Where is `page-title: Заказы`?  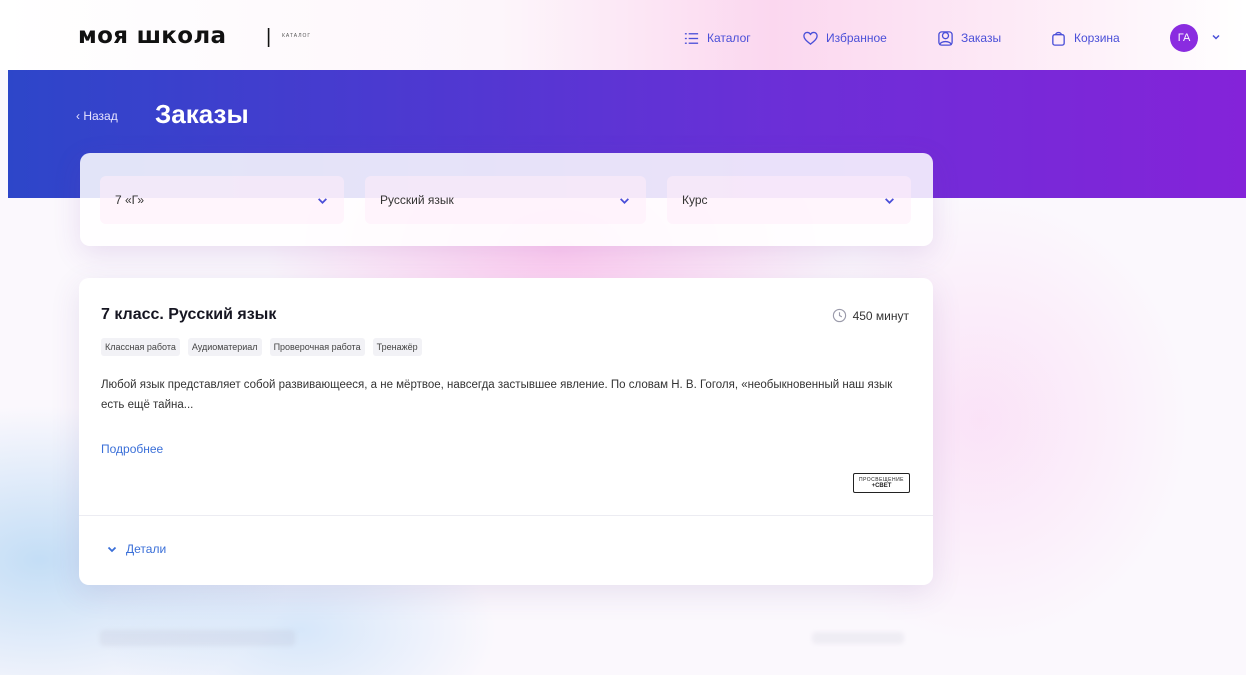
page-title: Заказы is located at coordinates (202, 114).